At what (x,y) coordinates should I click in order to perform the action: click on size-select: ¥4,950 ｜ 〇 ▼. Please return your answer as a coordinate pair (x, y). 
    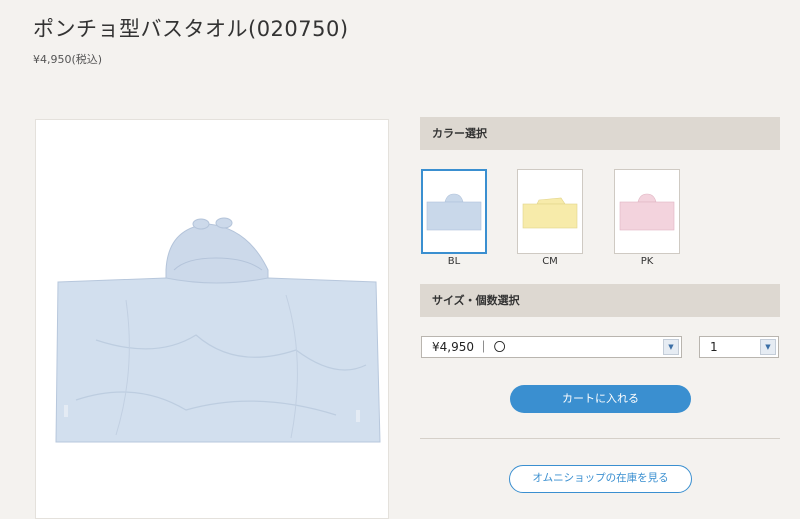
    Looking at the image, I should click on (551, 347).